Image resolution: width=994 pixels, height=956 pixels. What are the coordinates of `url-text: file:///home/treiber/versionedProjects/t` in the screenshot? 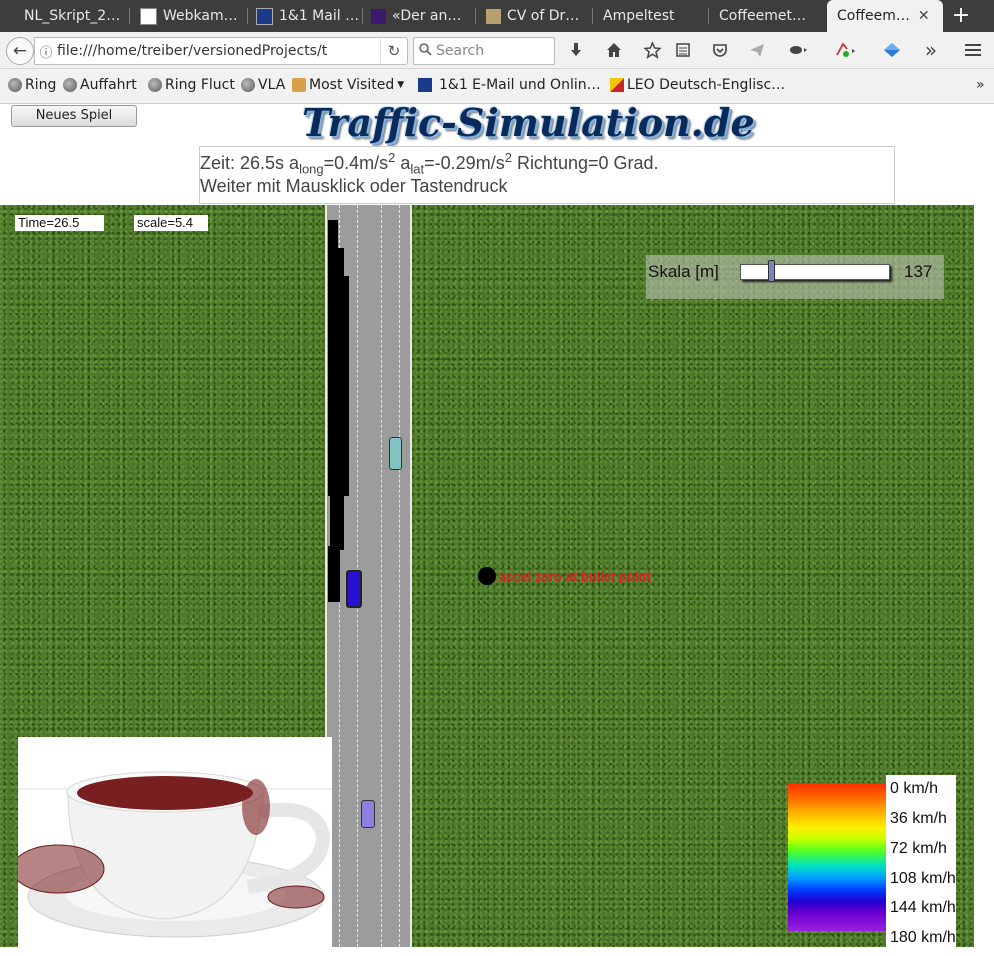 It's located at (218, 51).